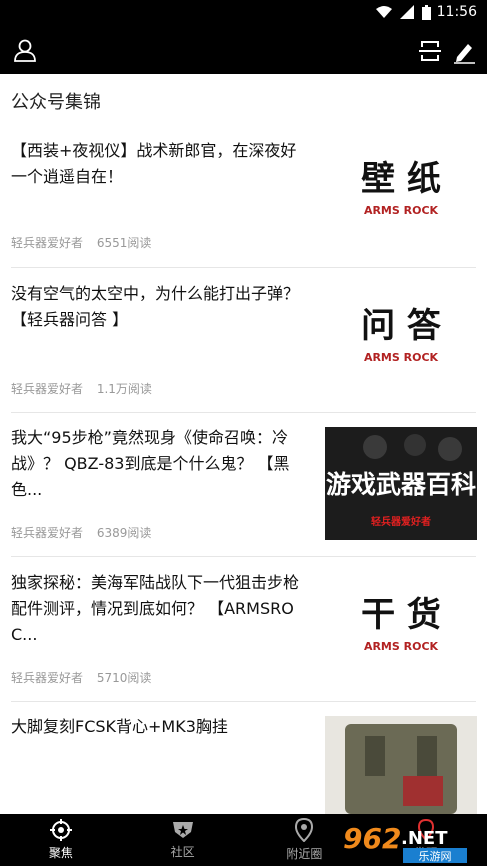  I want to click on tab-label: 附近圈, so click(304, 854).